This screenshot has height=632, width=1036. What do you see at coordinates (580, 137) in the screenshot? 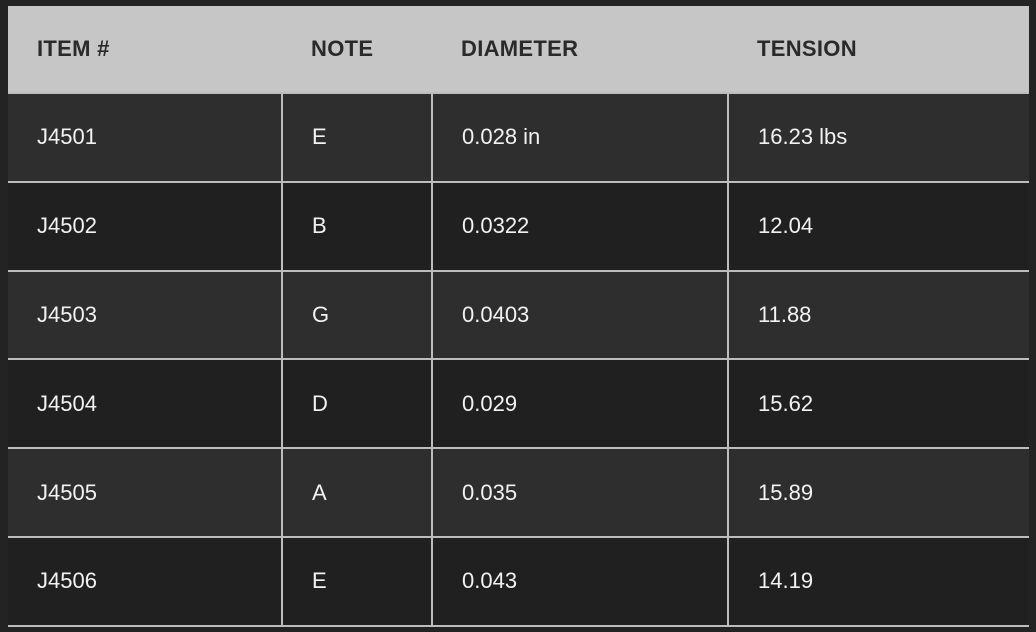
I see `cell-diameter: 0.028 in` at bounding box center [580, 137].